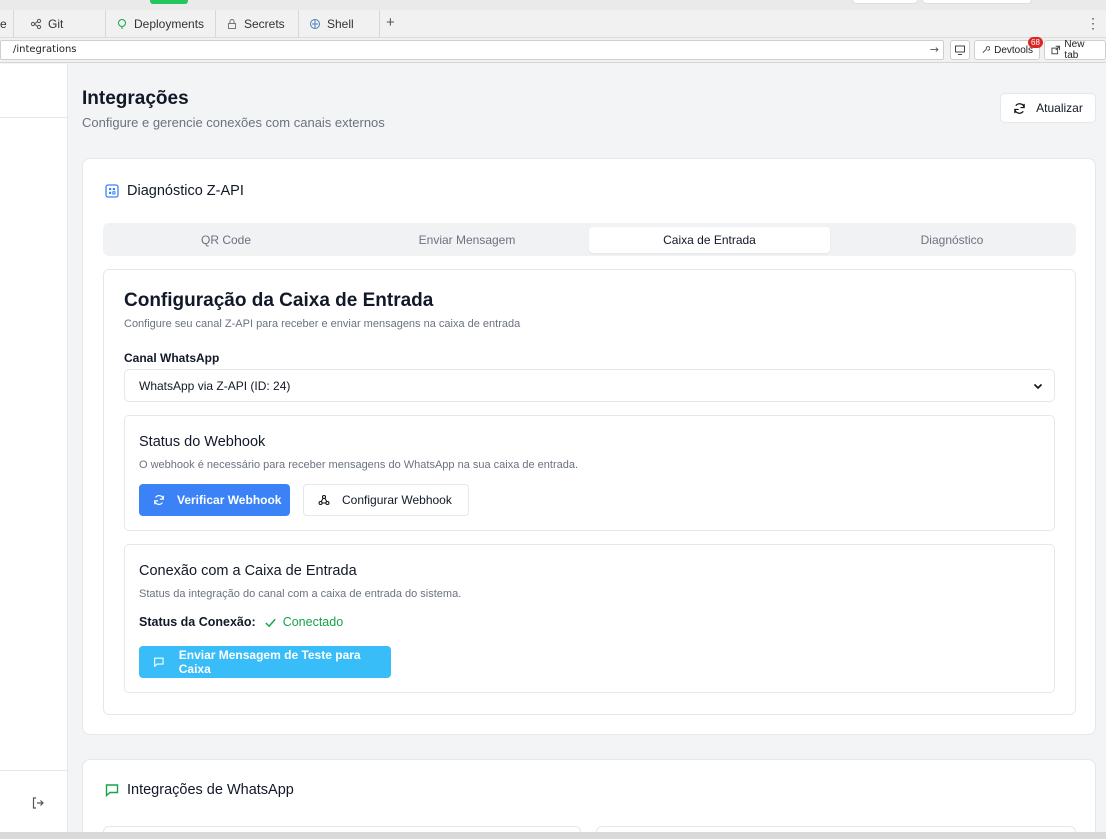 The width and height of the screenshot is (1106, 839). I want to click on diagnostic-card-title: Diagnóstico Z-API, so click(174, 191).